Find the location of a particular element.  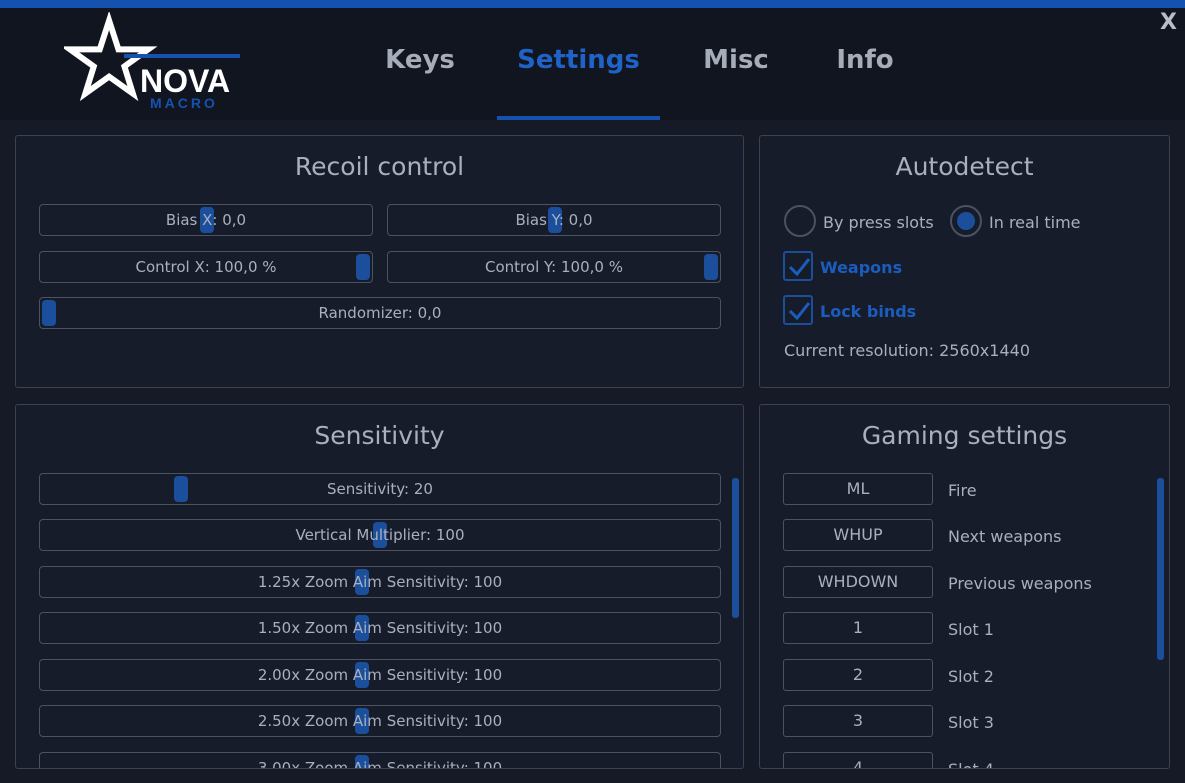

bind-action-slot-3: Slot 3 is located at coordinates (971, 722).